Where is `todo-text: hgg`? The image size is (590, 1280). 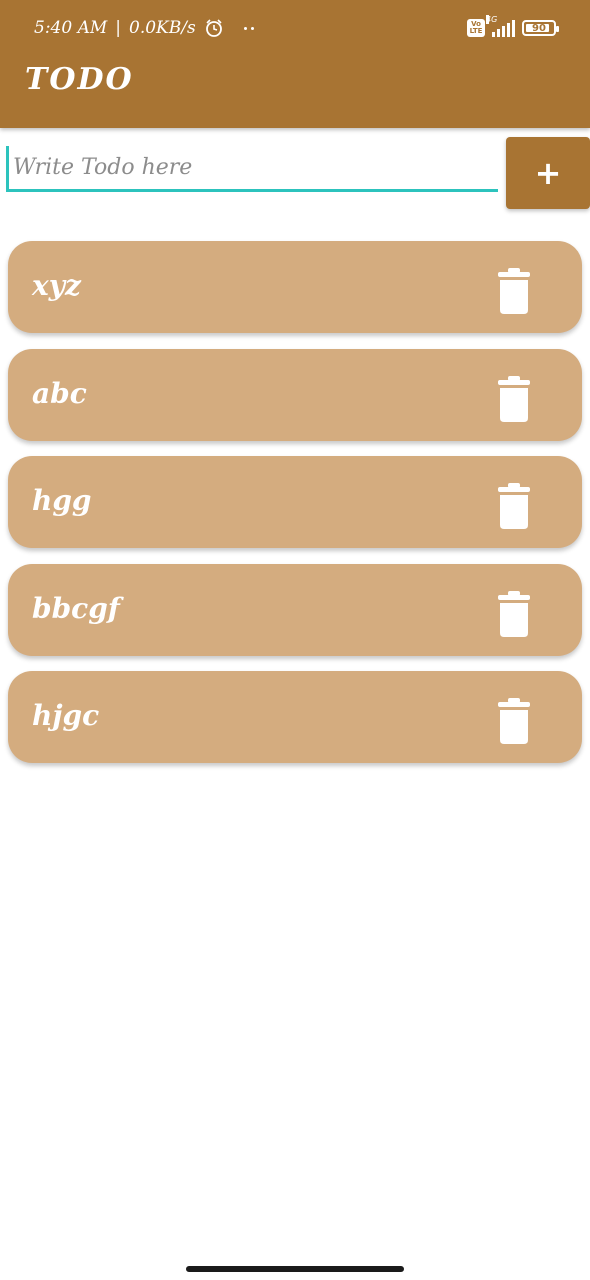 todo-text: hgg is located at coordinates (62, 500).